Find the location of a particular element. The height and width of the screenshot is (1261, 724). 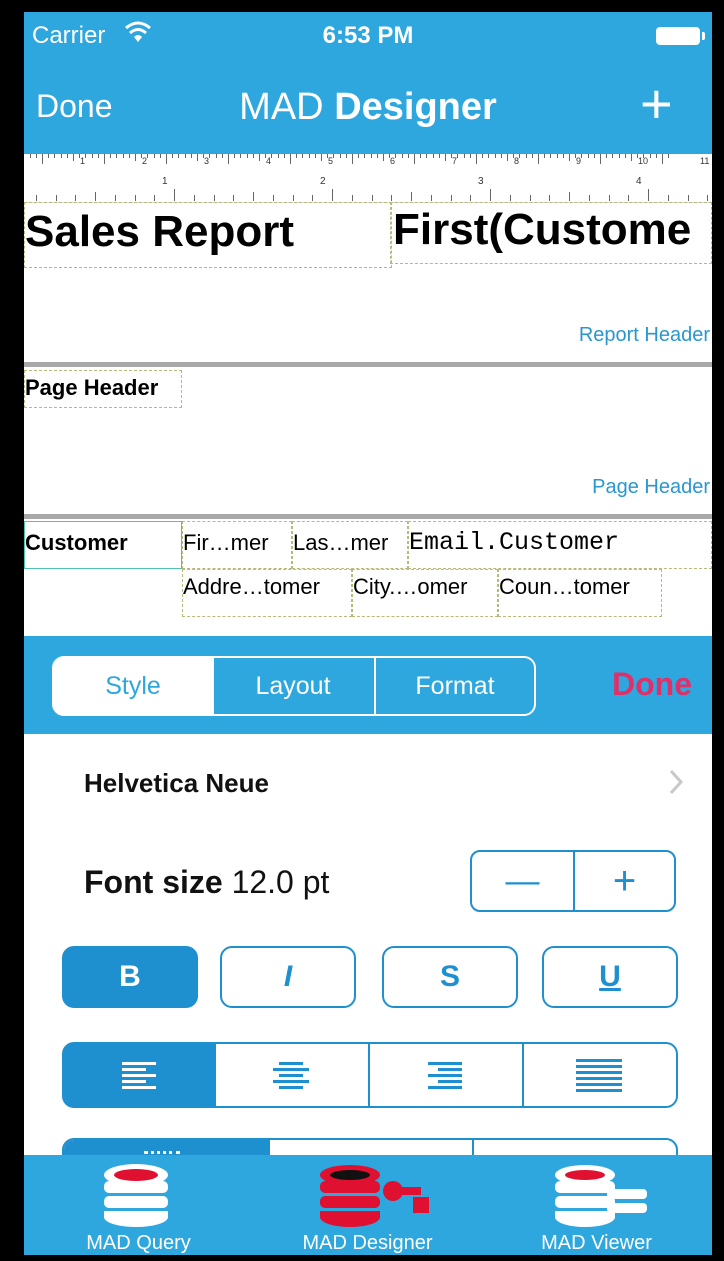

ruler-cm-label: 2 is located at coordinates (145, 161).